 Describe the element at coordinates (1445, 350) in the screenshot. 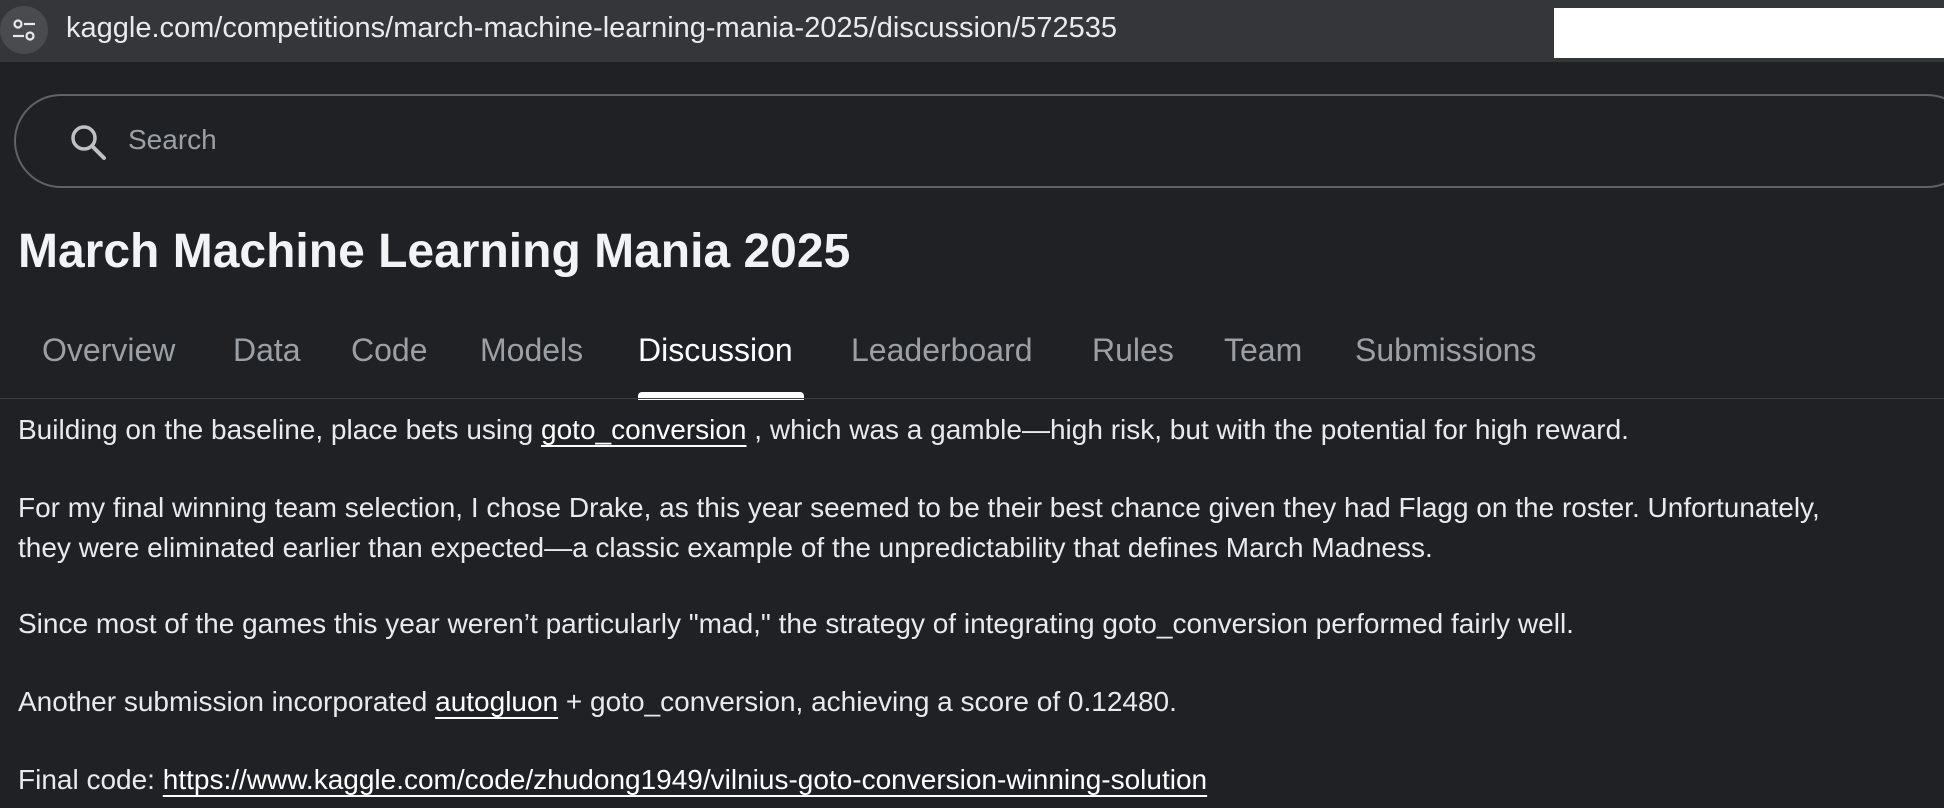

I see `tab-submissions: Submissions` at that location.